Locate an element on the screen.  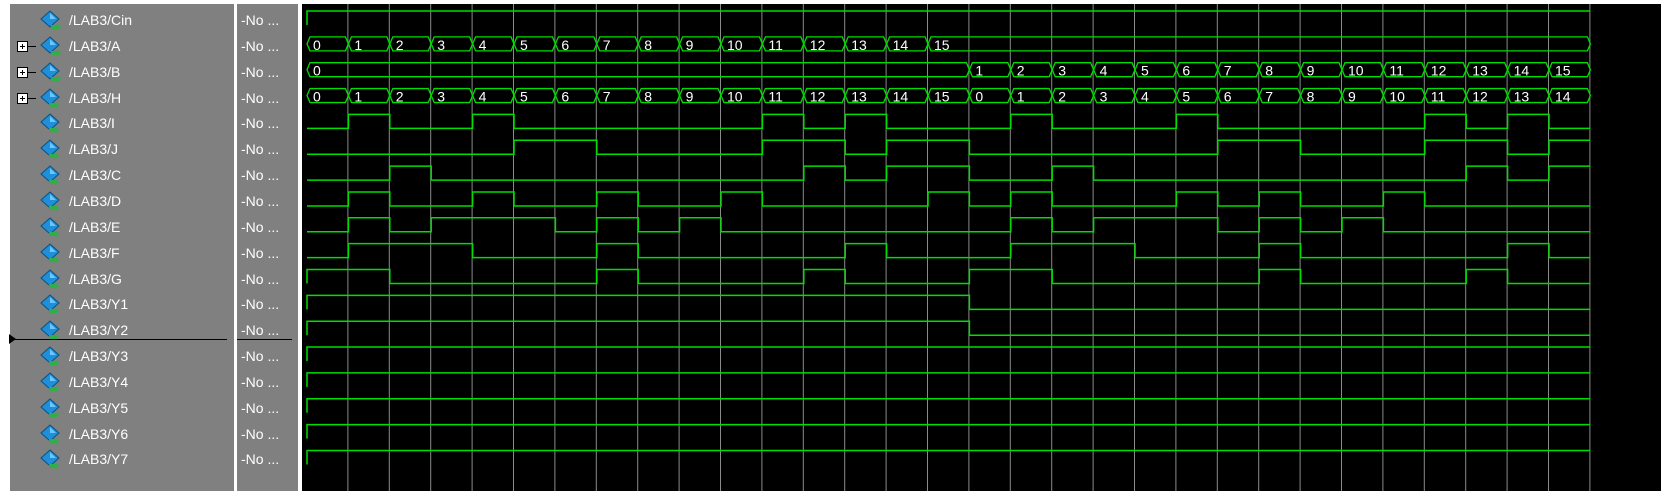
signal-row: /LAB3/I is located at coordinates (122, 122).